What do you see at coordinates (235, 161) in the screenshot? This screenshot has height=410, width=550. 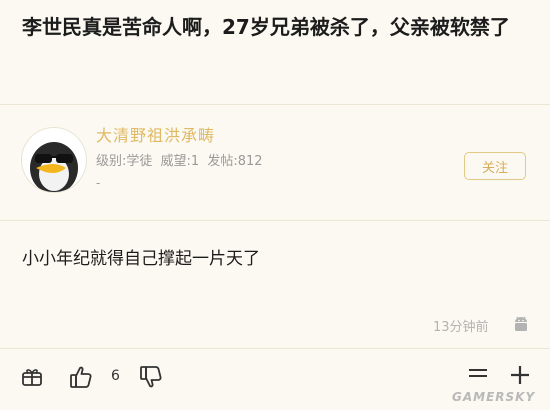 I see `user-post-count: 发帖:812` at bounding box center [235, 161].